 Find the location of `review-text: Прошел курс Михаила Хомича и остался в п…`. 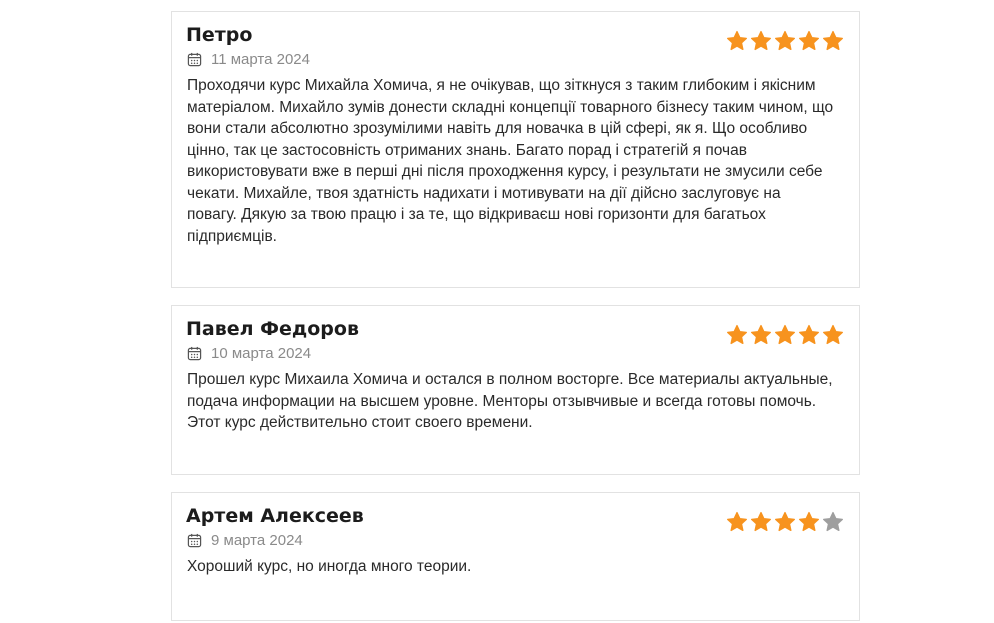

review-text: Прошел курс Михаила Хомича и остался в п… is located at coordinates (510, 401).